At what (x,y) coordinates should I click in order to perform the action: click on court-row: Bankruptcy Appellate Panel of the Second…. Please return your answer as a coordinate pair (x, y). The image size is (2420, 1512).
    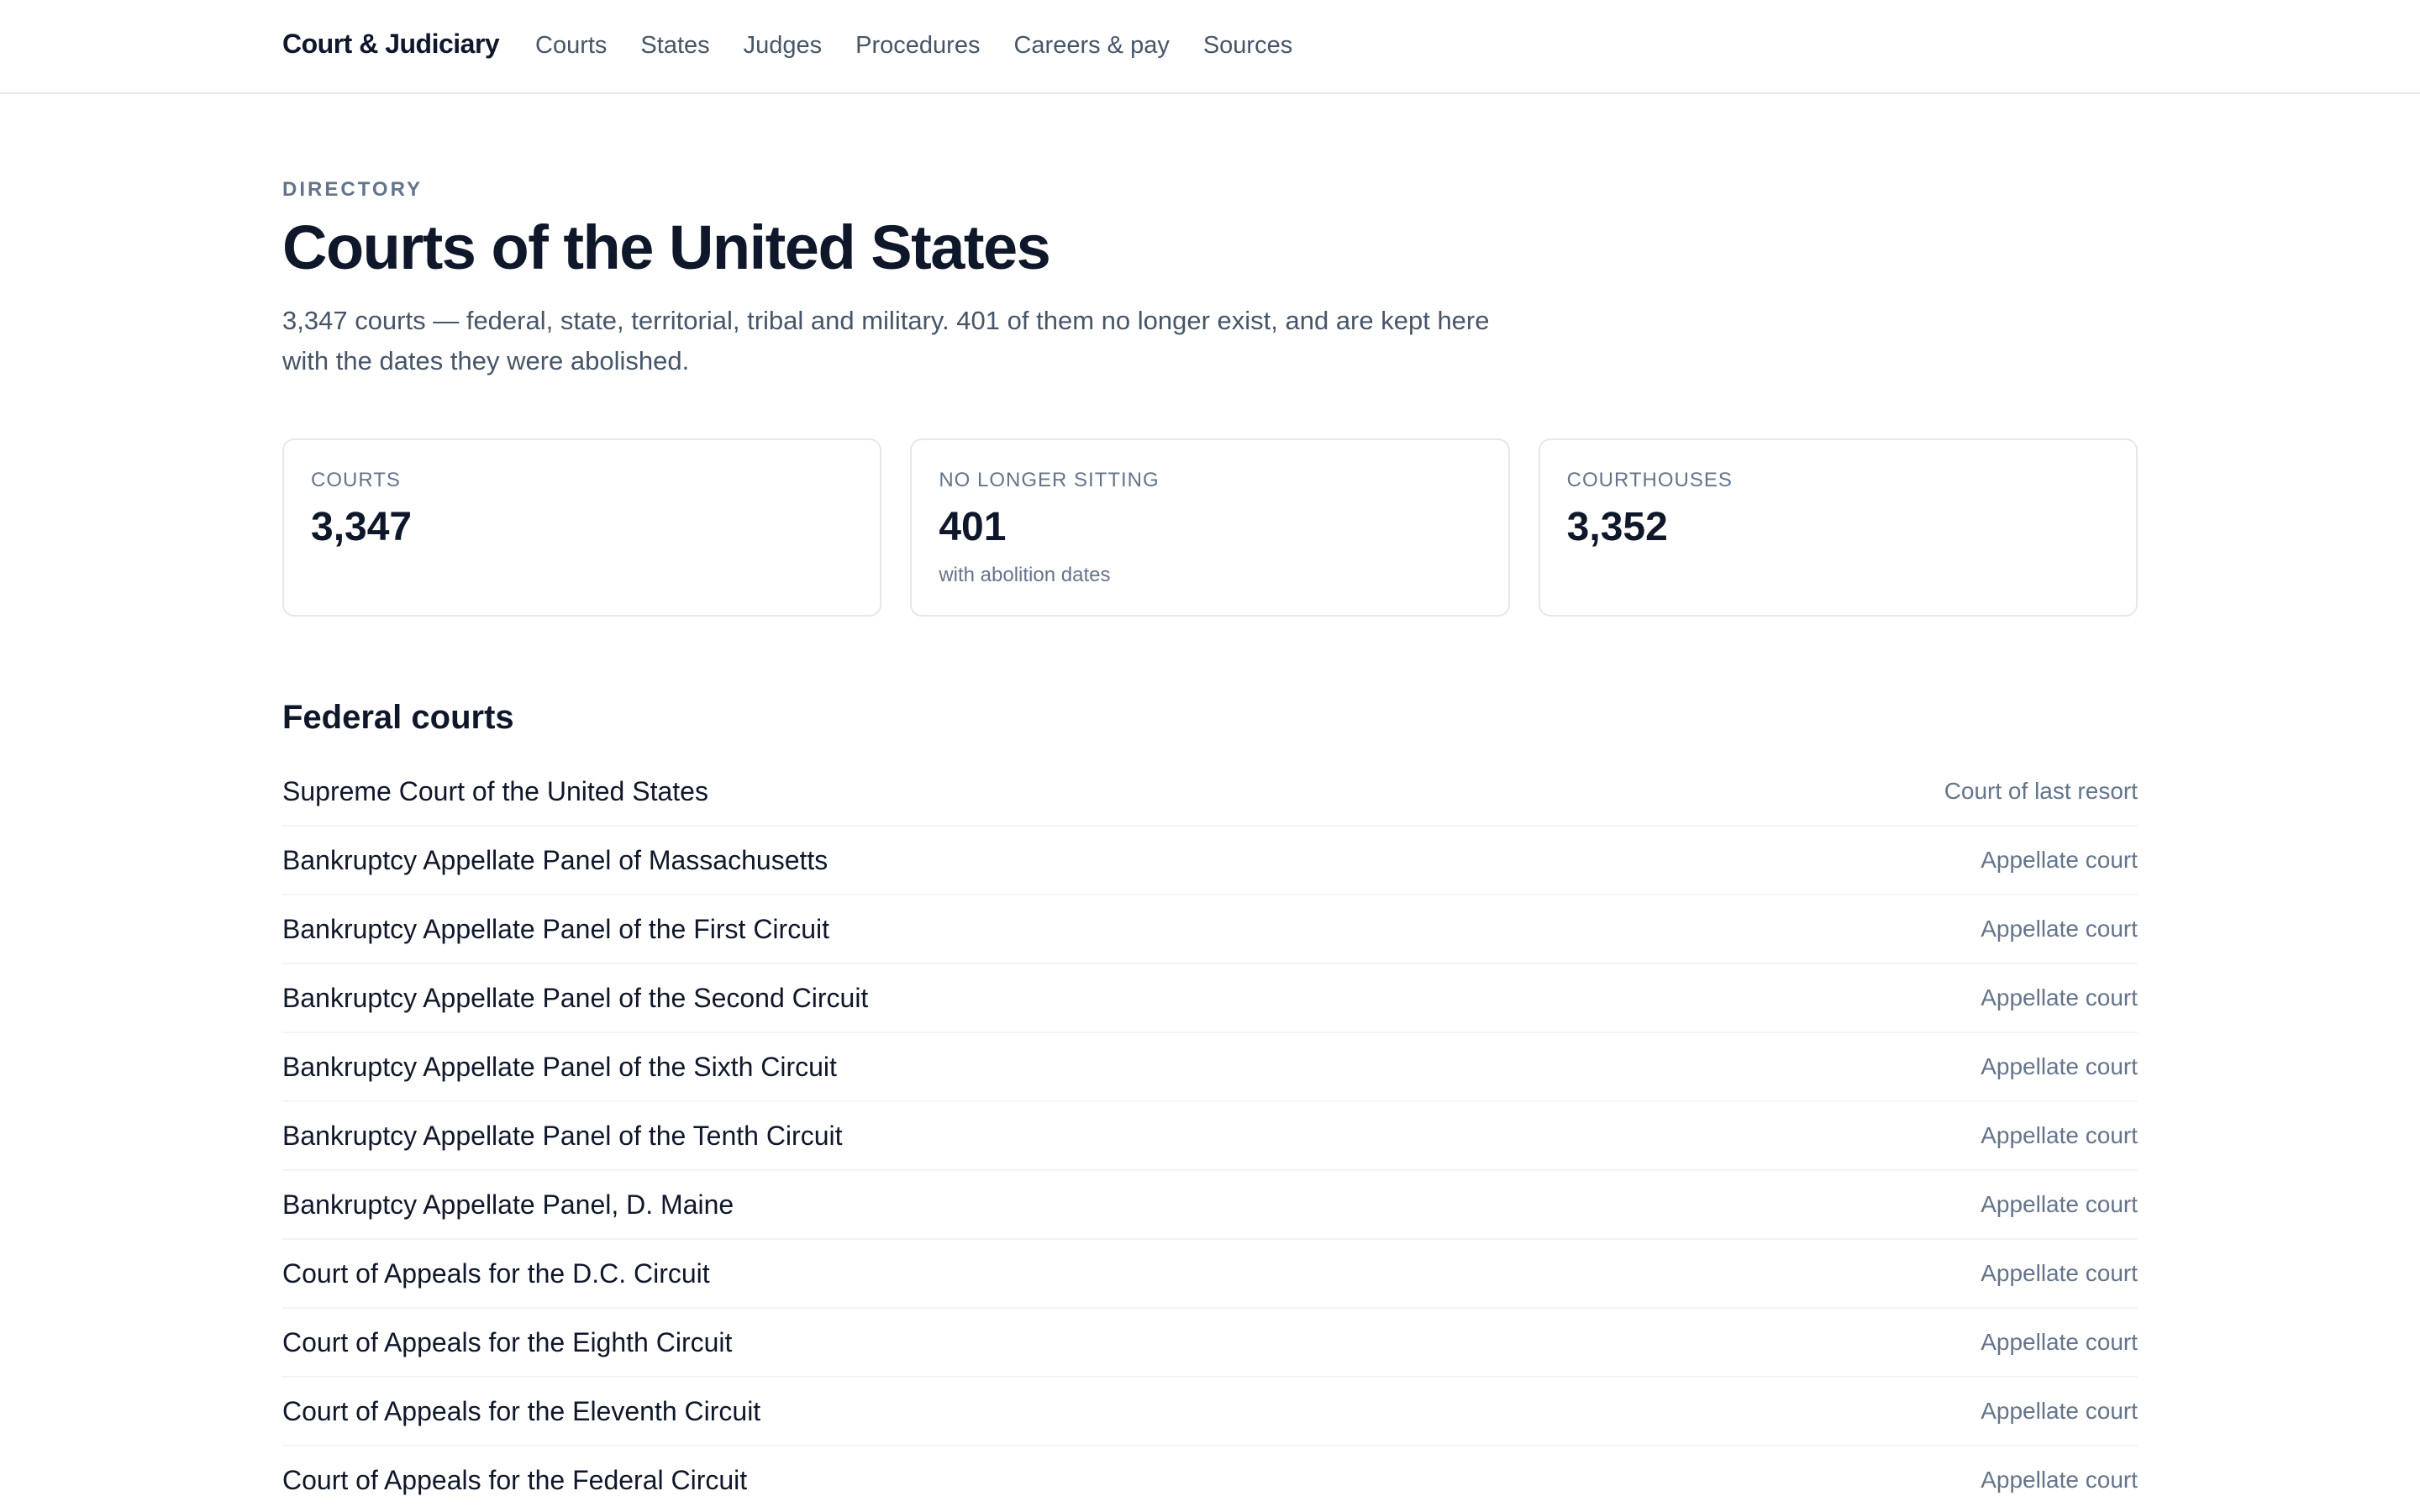
    Looking at the image, I should click on (1210, 998).